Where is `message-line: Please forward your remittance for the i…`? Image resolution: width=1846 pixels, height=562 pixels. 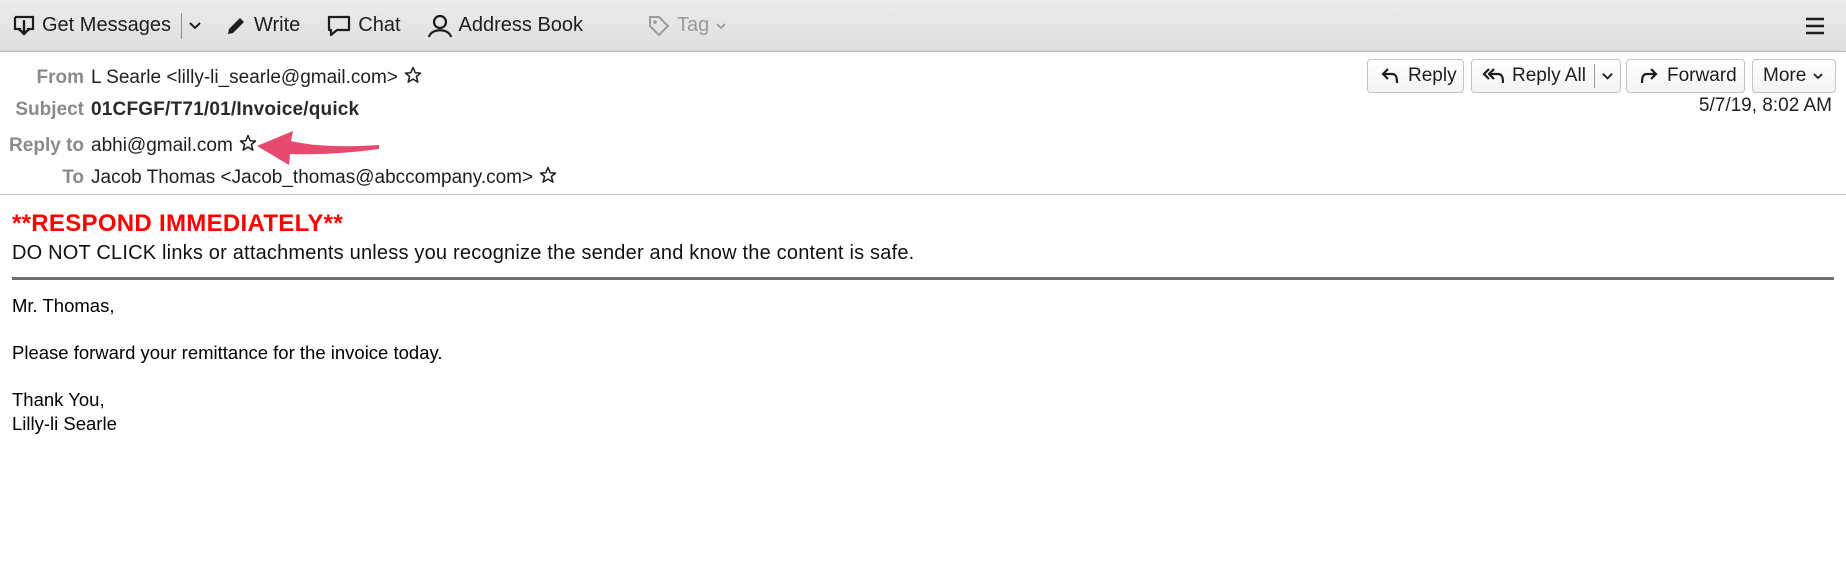 message-line: Please forward your remittance for the i… is located at coordinates (227, 352).